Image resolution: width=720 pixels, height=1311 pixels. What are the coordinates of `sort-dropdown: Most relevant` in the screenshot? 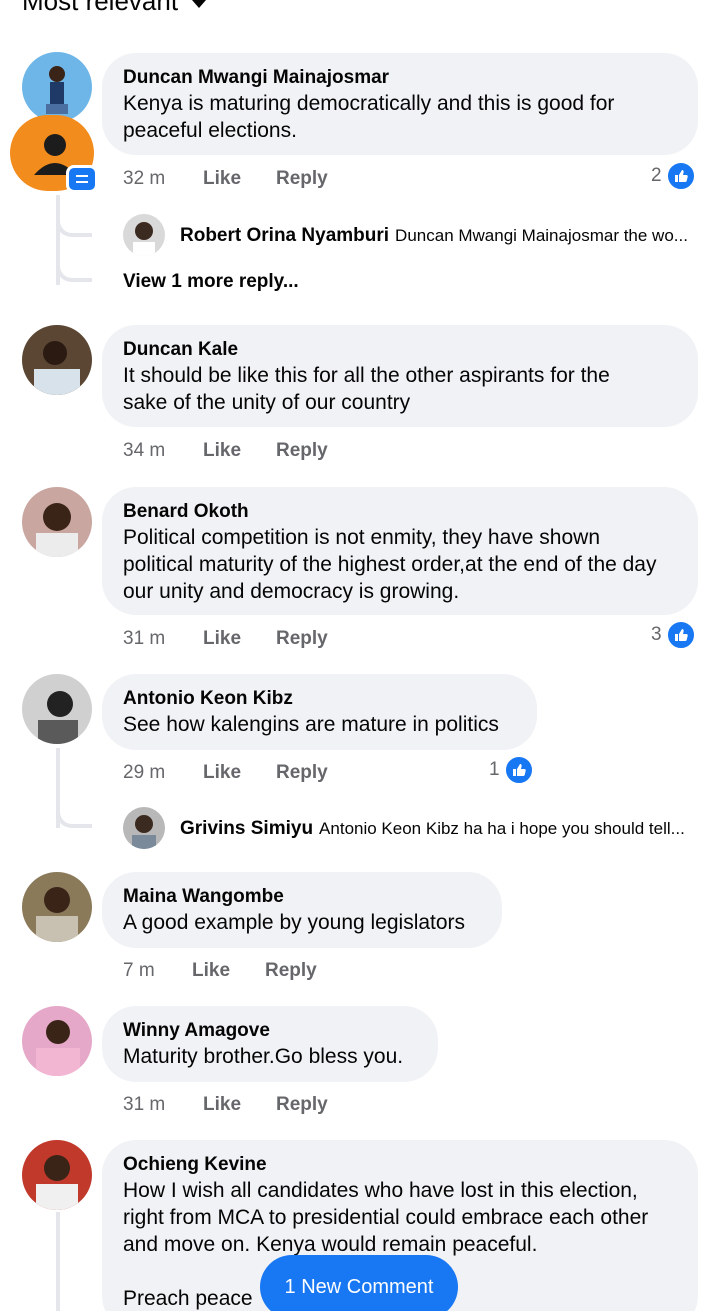 It's located at (114, 8).